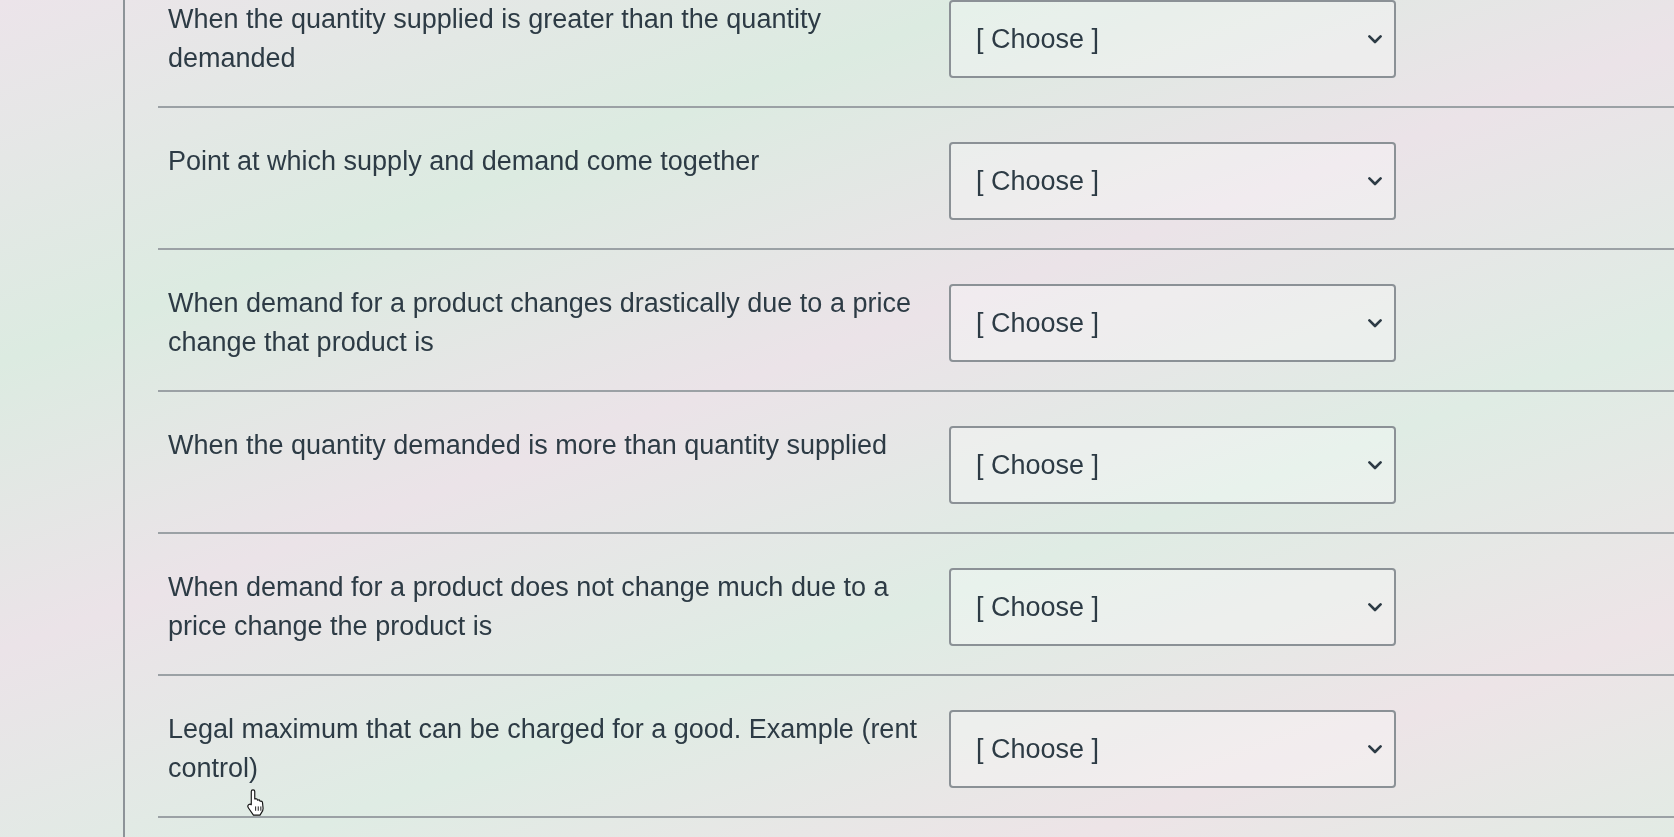 The width and height of the screenshot is (1674, 837). Describe the element at coordinates (495, 39) in the screenshot. I see `question-text: When the quantity supplied is greater than the quantity demanded` at that location.